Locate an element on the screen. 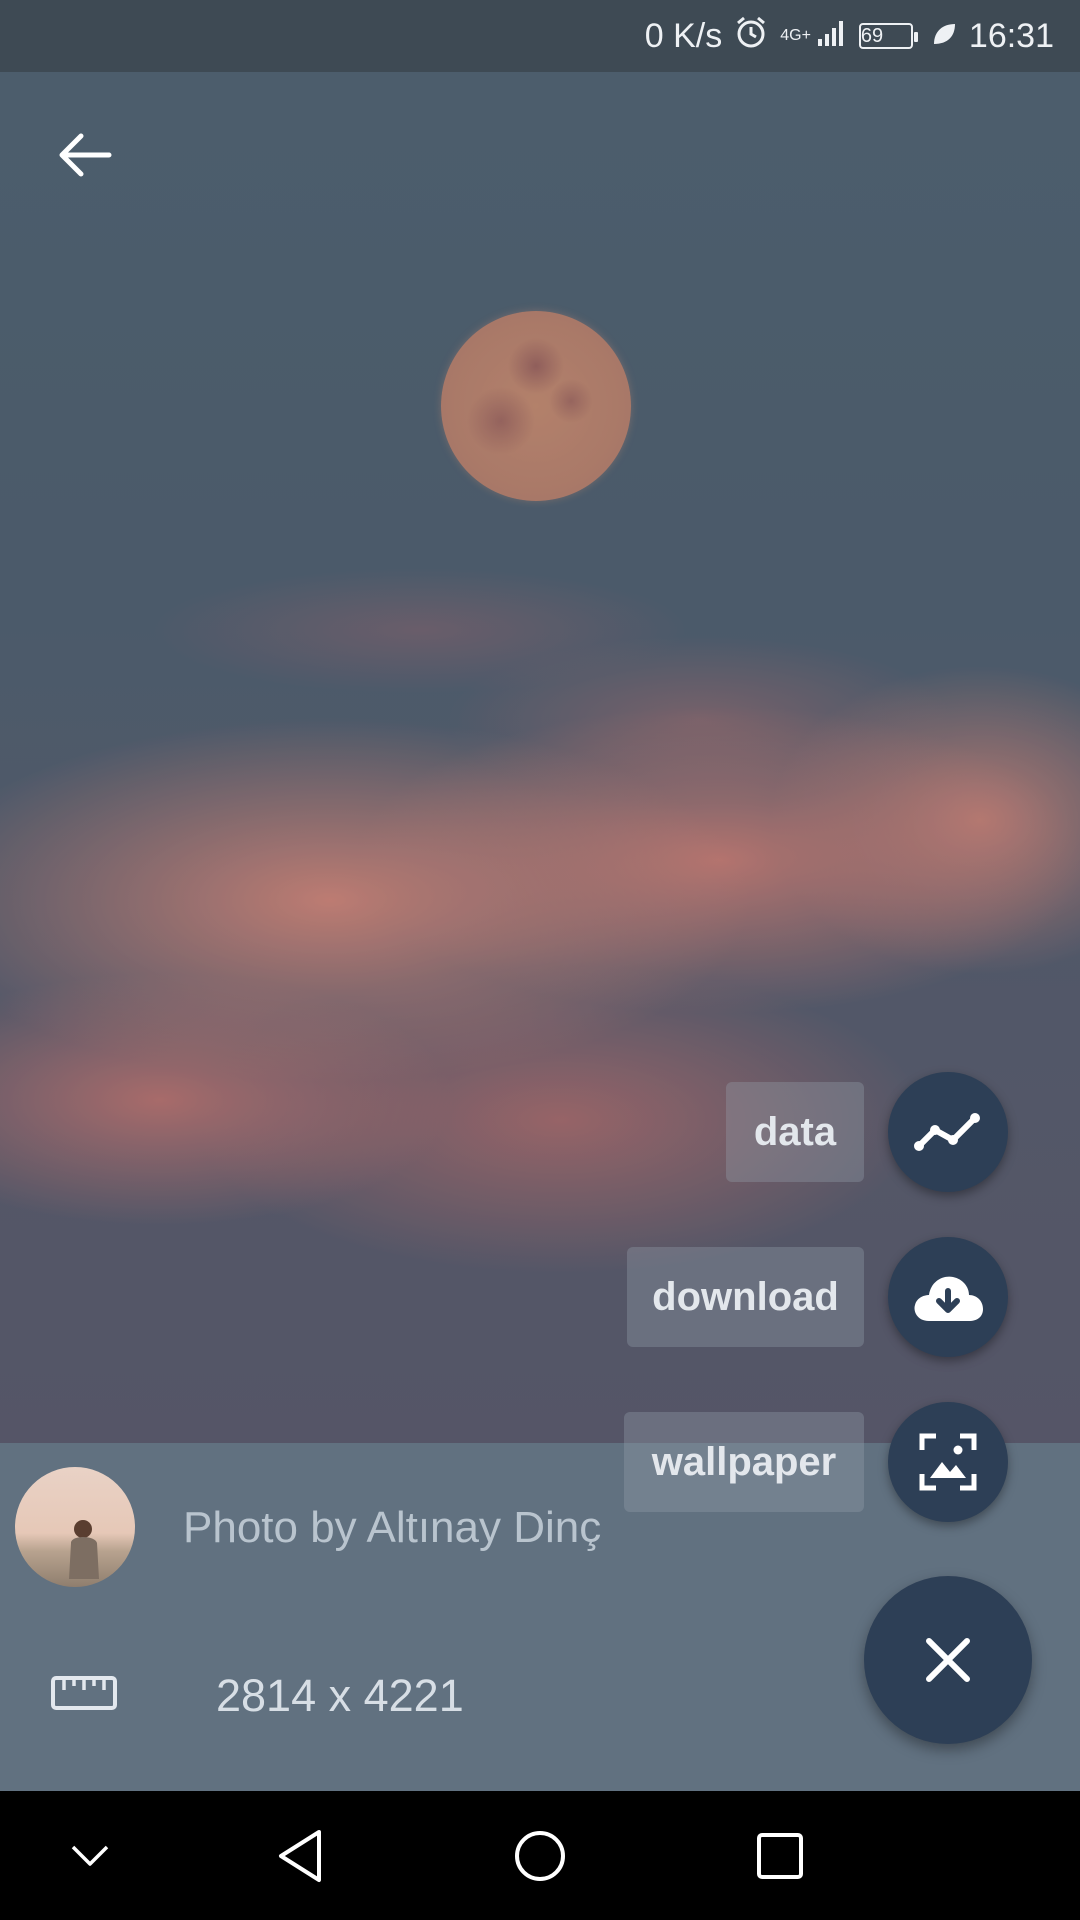 The image size is (1080, 1920). nav-home-icon is located at coordinates (540, 1855).